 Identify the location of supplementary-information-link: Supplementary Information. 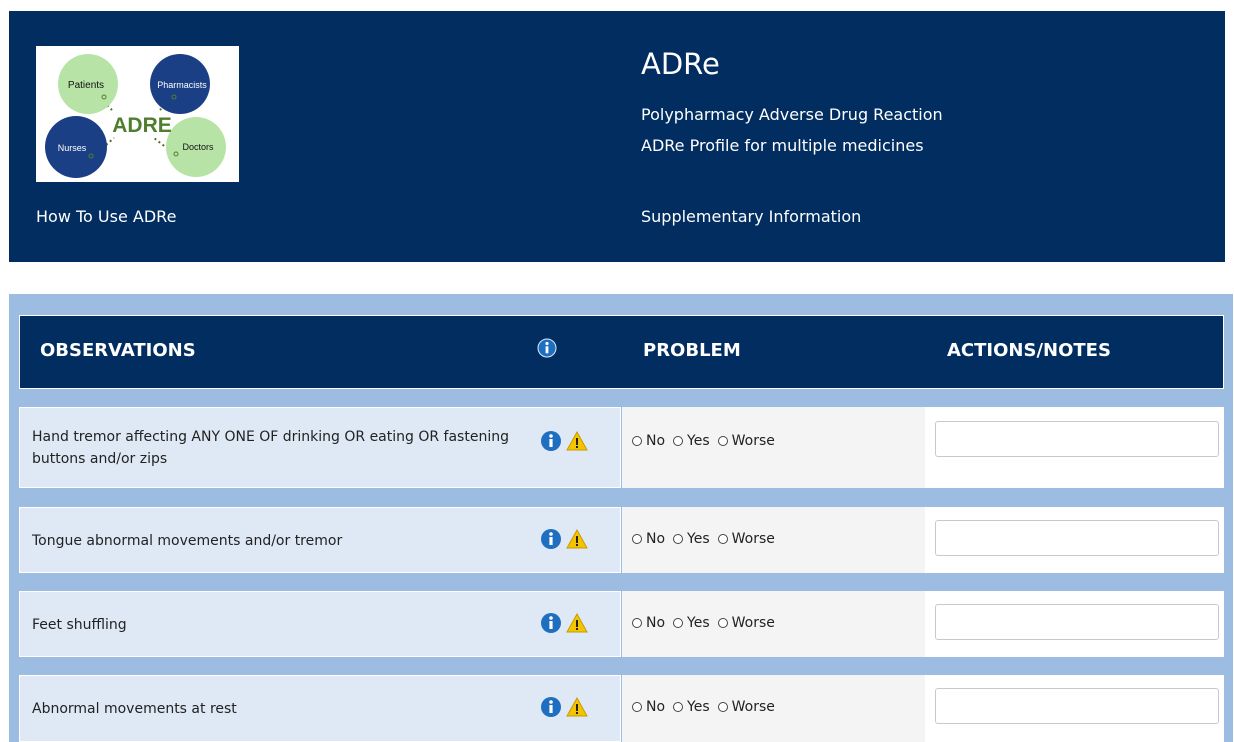
(751, 216).